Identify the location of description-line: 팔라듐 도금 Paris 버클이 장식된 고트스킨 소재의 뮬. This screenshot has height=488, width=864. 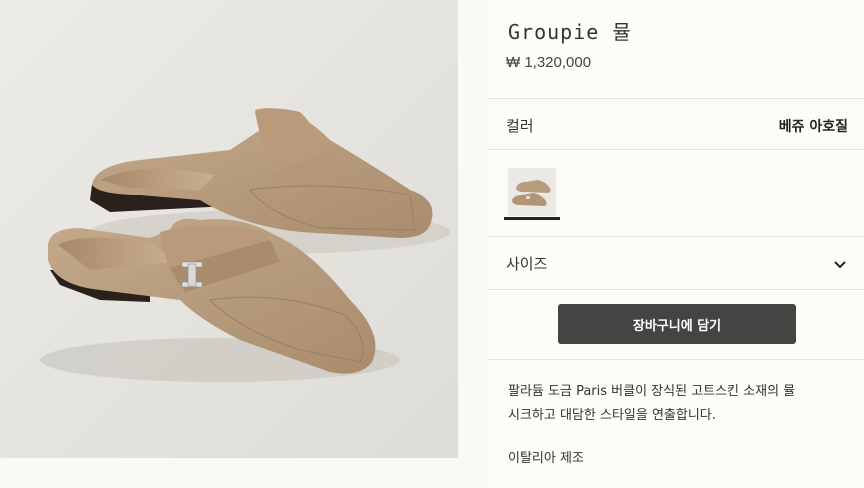
(652, 391).